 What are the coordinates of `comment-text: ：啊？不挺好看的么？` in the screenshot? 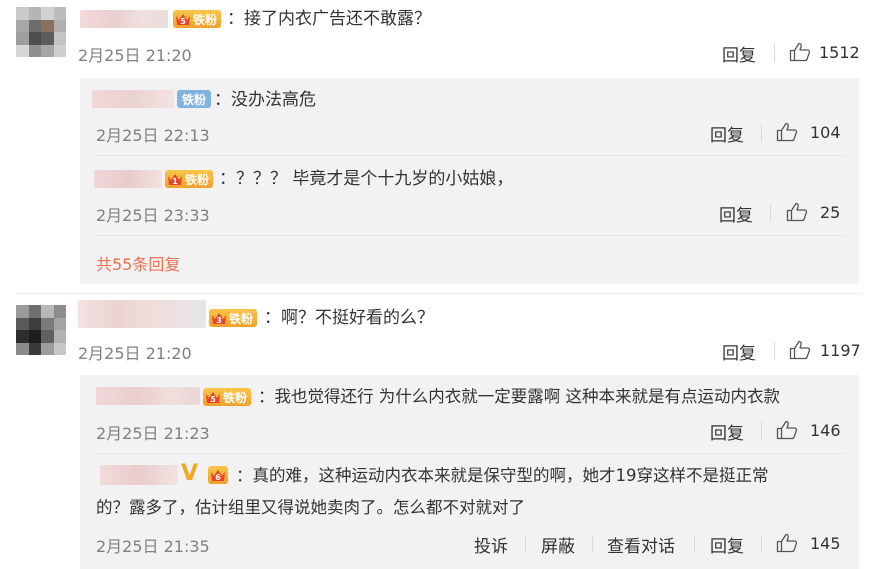 It's located at (349, 318).